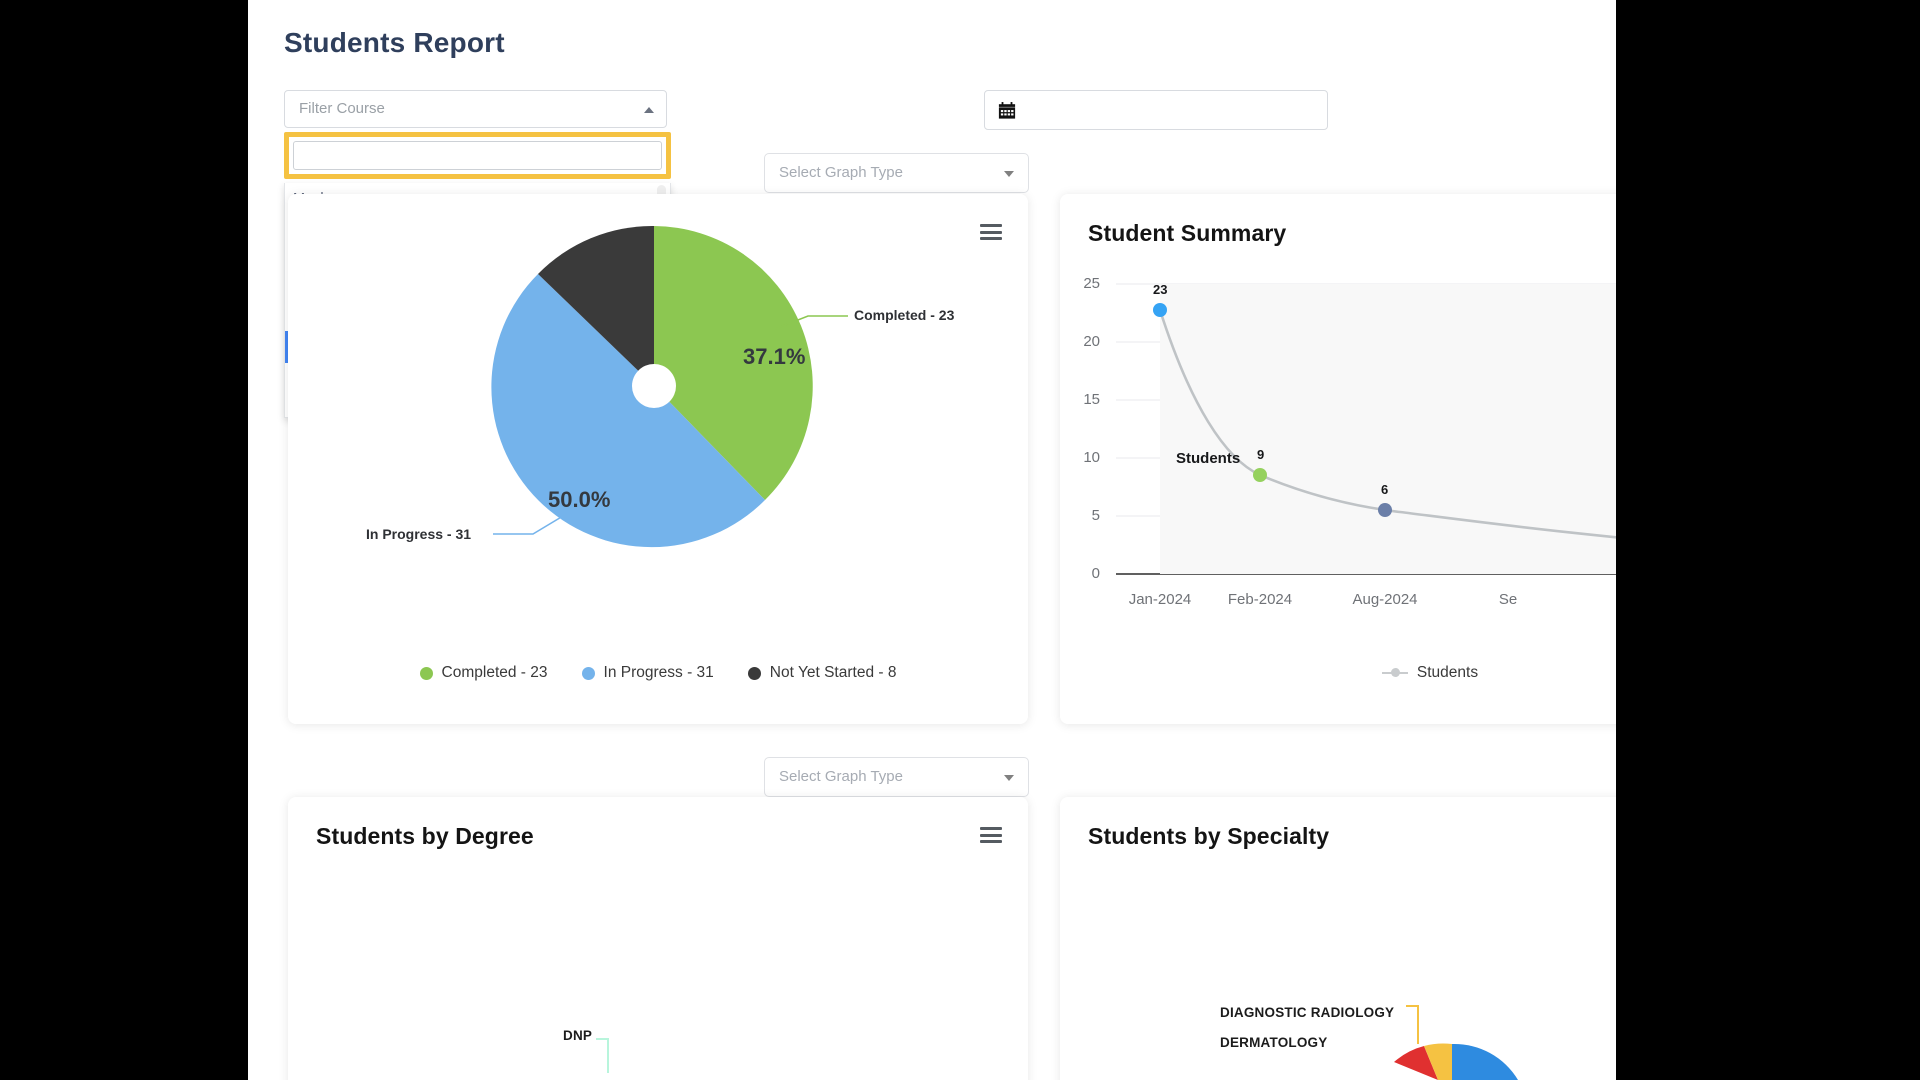 This screenshot has height=1080, width=1920. What do you see at coordinates (774, 356) in the screenshot?
I see `pie-percent-completed: 37.1%` at bounding box center [774, 356].